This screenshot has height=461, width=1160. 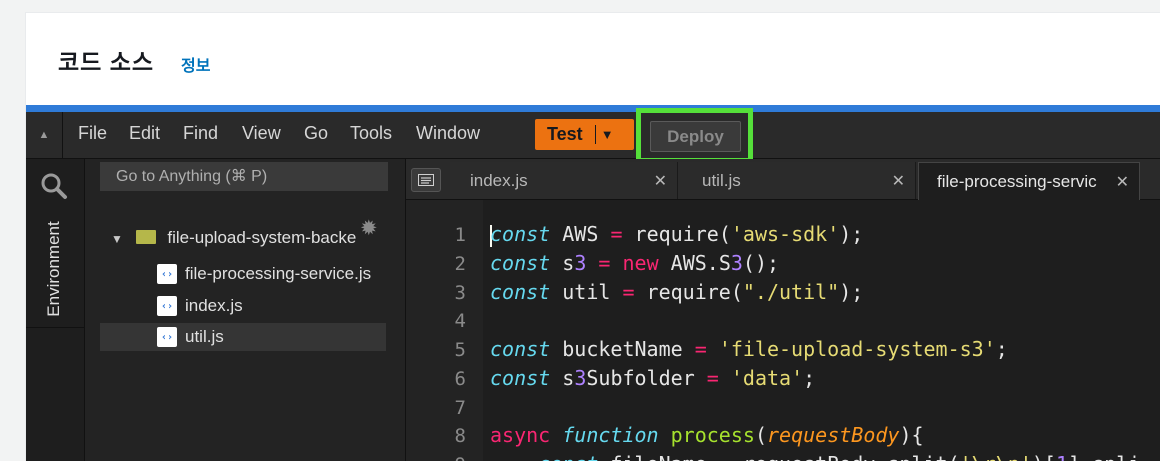 What do you see at coordinates (369, 228) in the screenshot?
I see `gear-icon: ✹` at bounding box center [369, 228].